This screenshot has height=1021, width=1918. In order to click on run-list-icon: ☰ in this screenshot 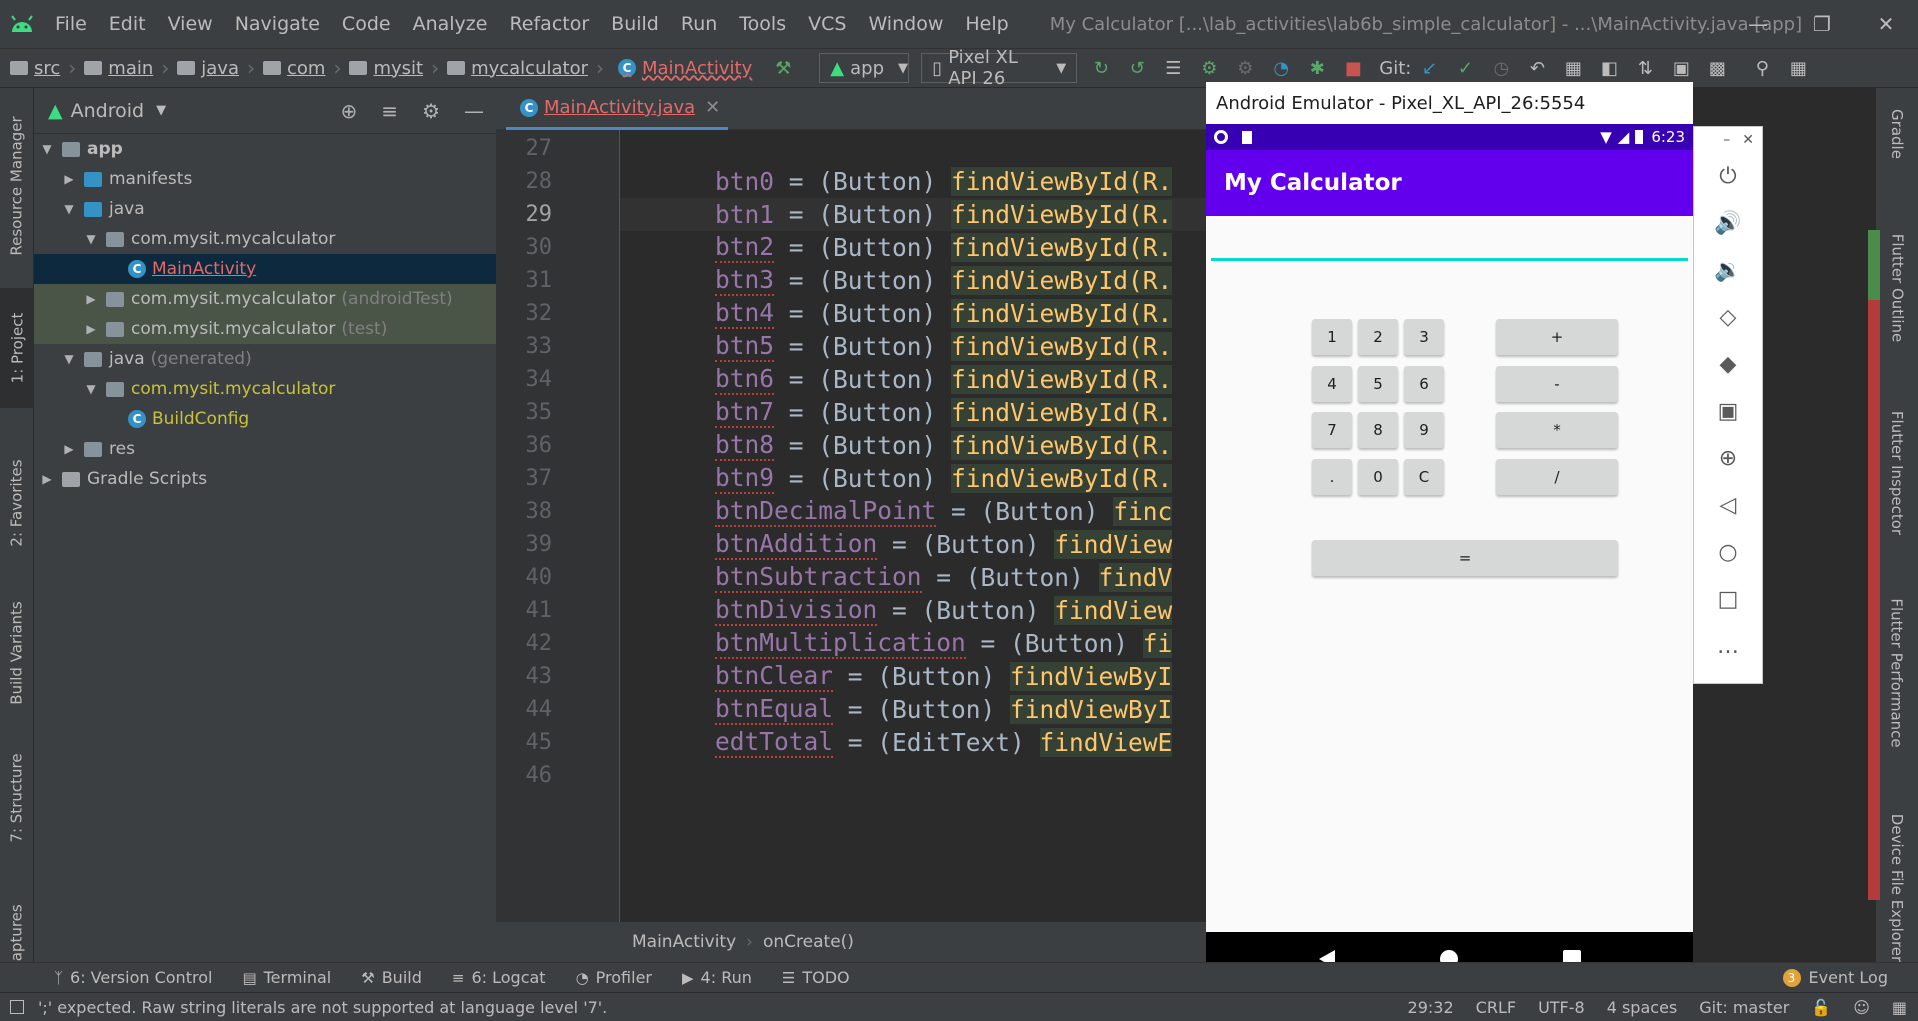, I will do `click(1173, 68)`.